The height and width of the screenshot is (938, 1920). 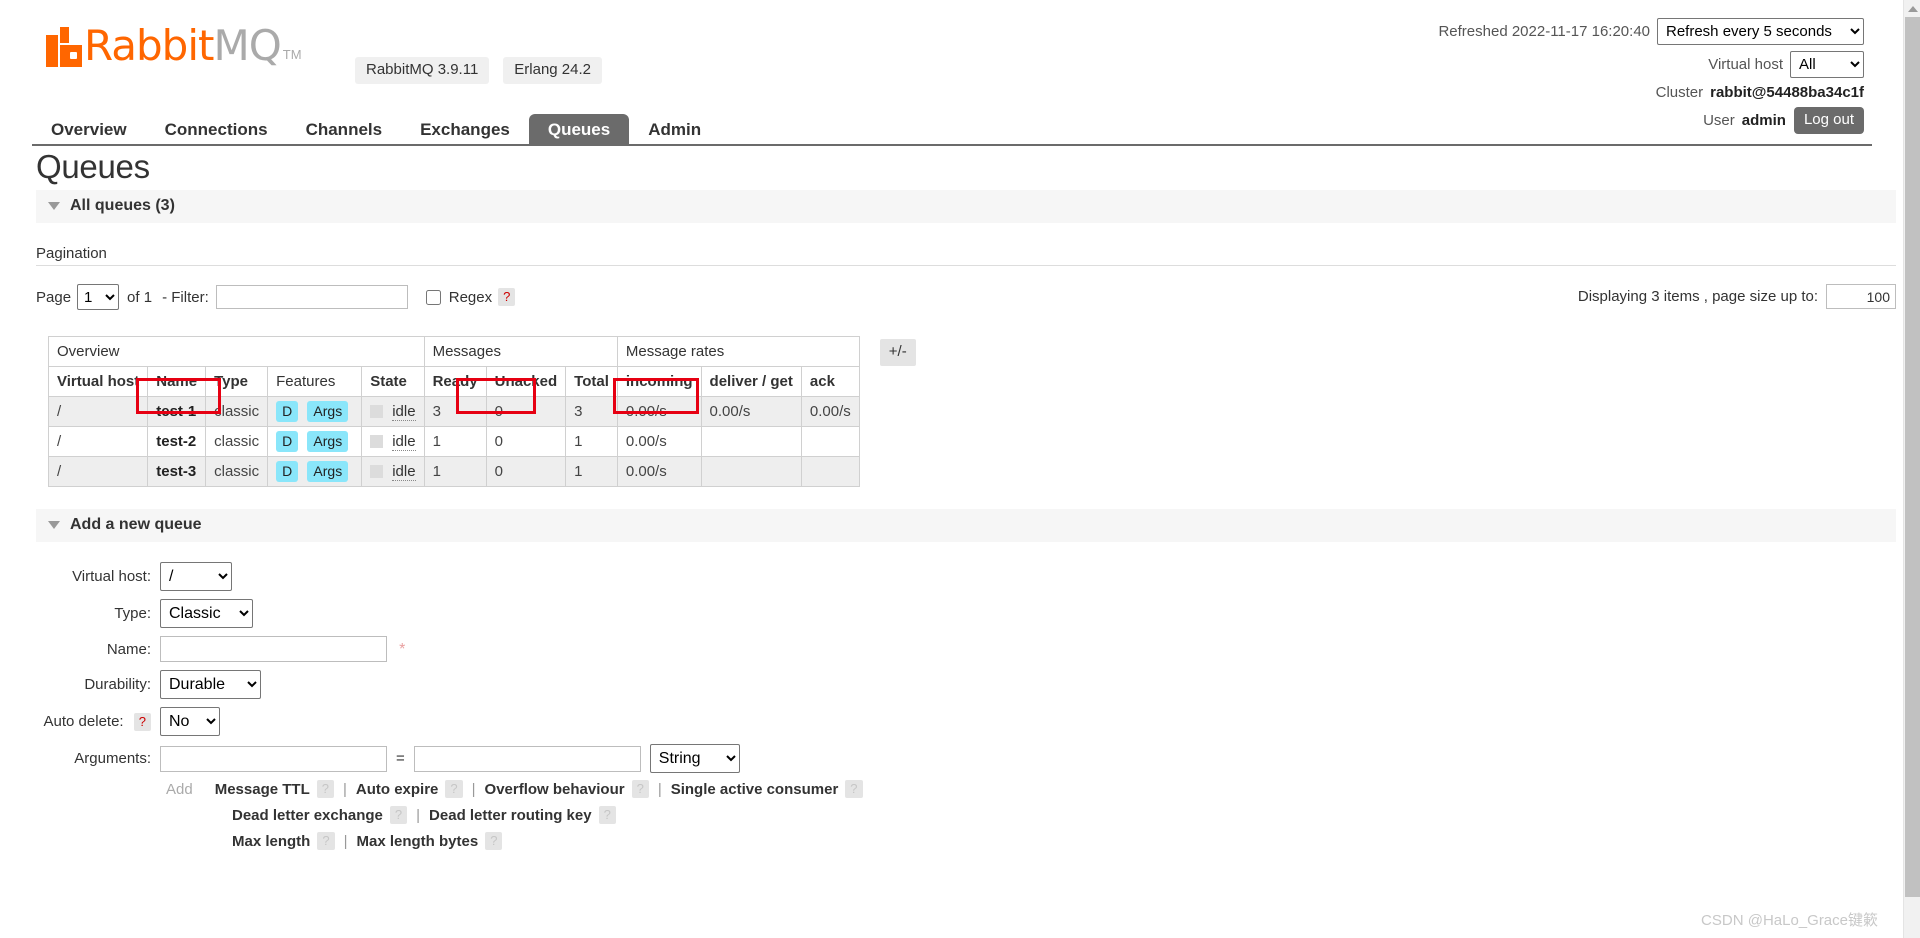 What do you see at coordinates (89, 130) in the screenshot?
I see `nav-item-overview: Overview` at bounding box center [89, 130].